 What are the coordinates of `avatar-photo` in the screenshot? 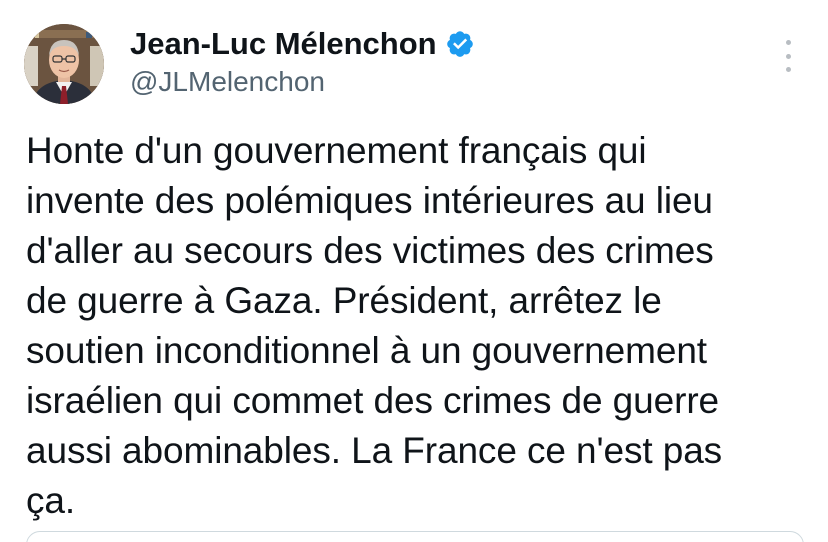 It's located at (64, 64).